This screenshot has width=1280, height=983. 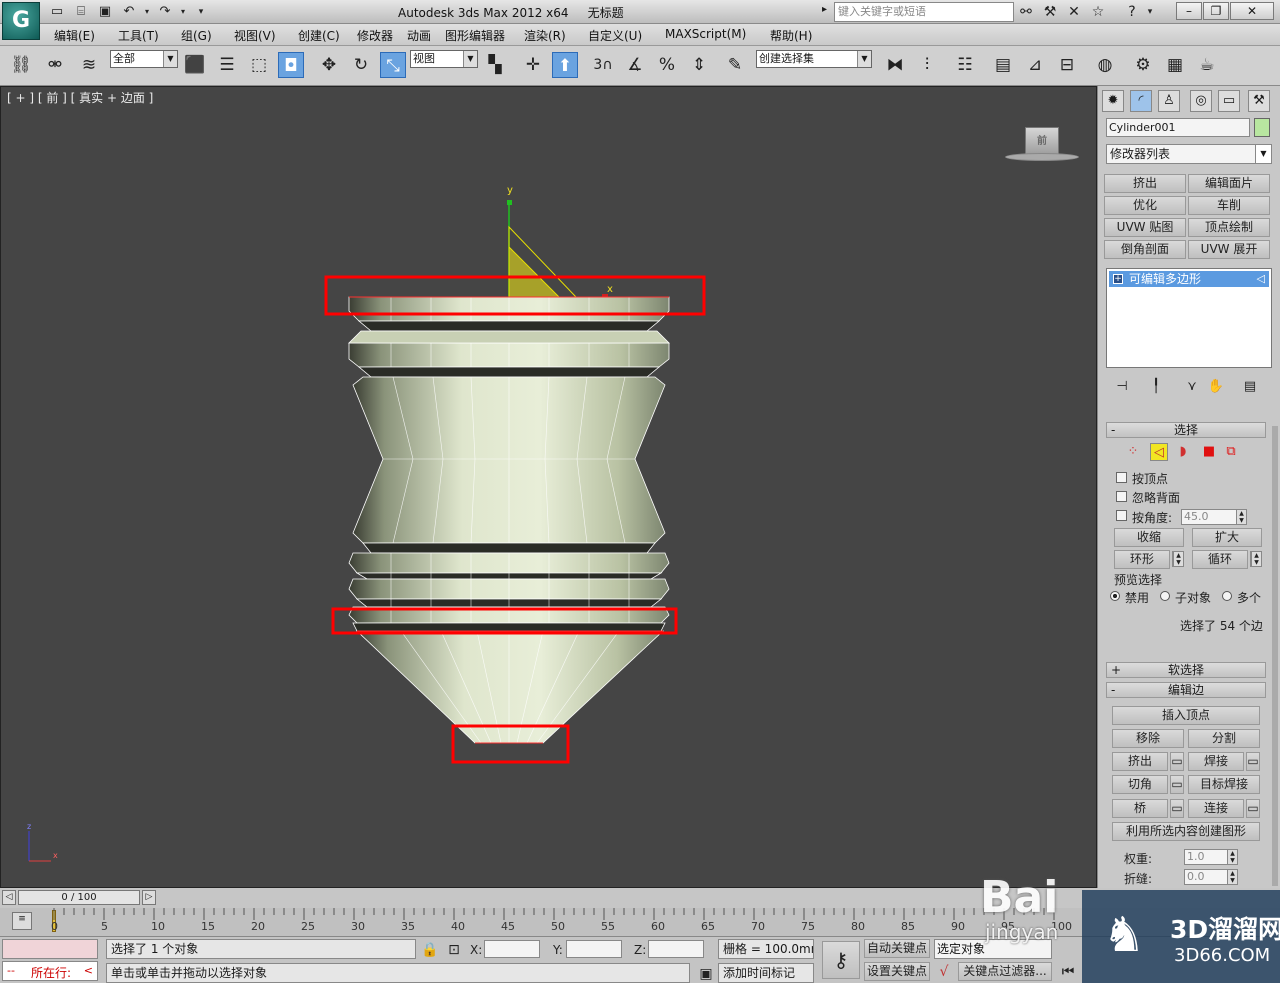 I want to click on select-by-name-icon: ☰, so click(x=227, y=65).